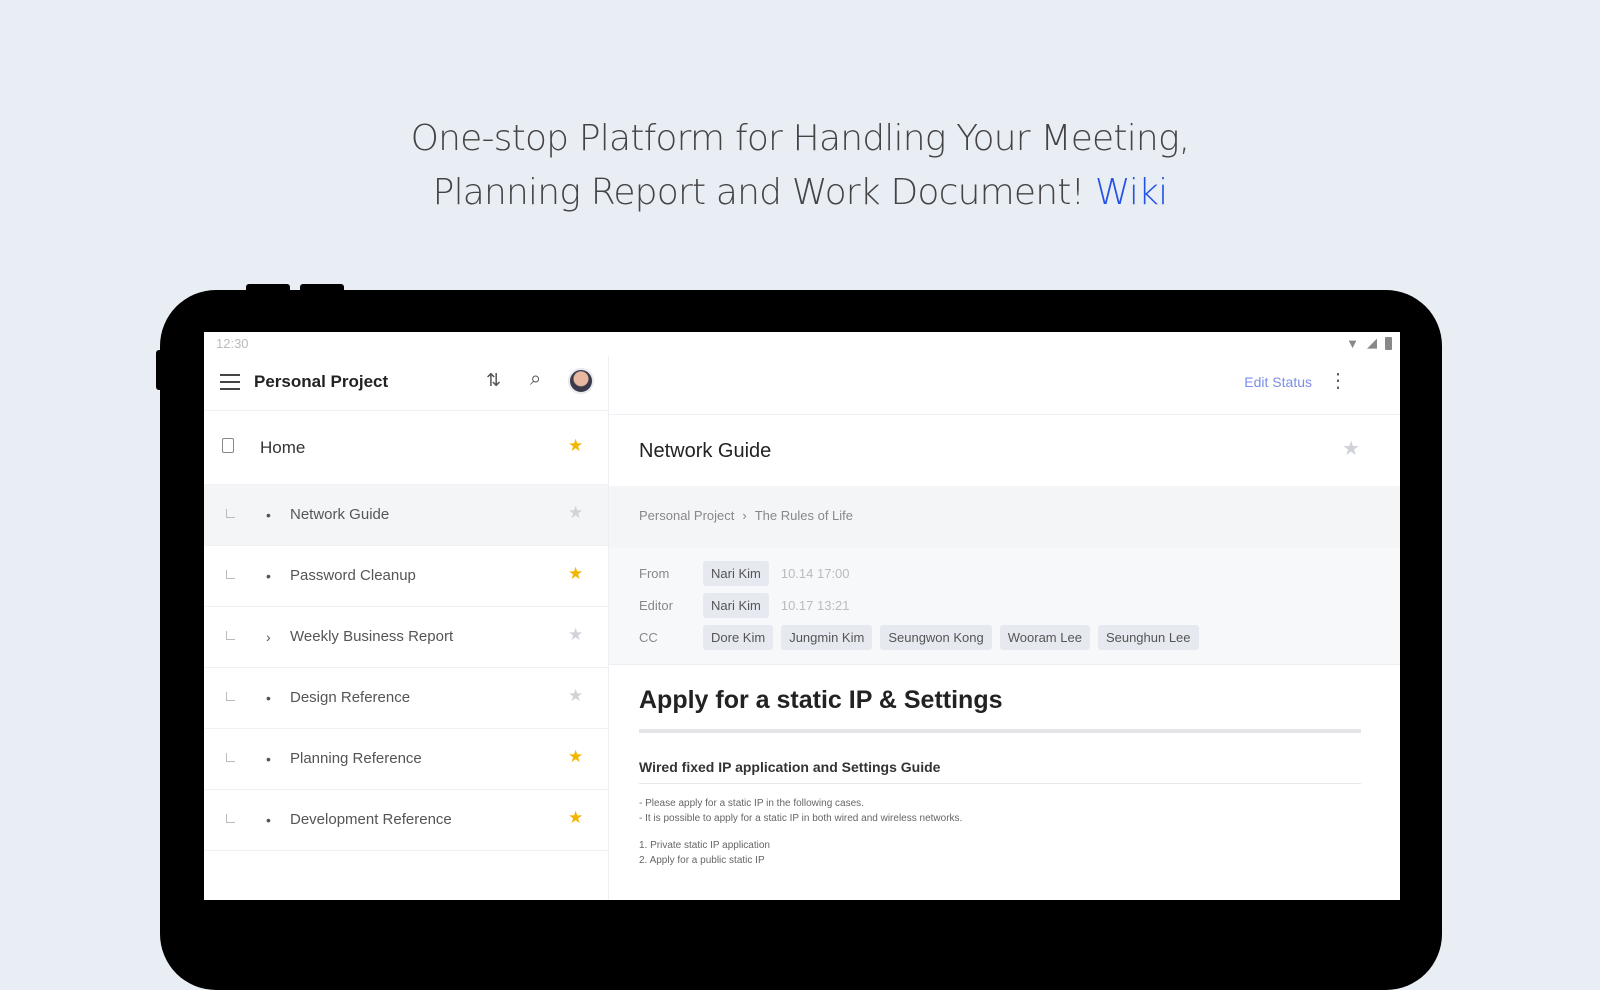 The width and height of the screenshot is (1600, 990). I want to click on nav-item-label: Home, so click(283, 447).